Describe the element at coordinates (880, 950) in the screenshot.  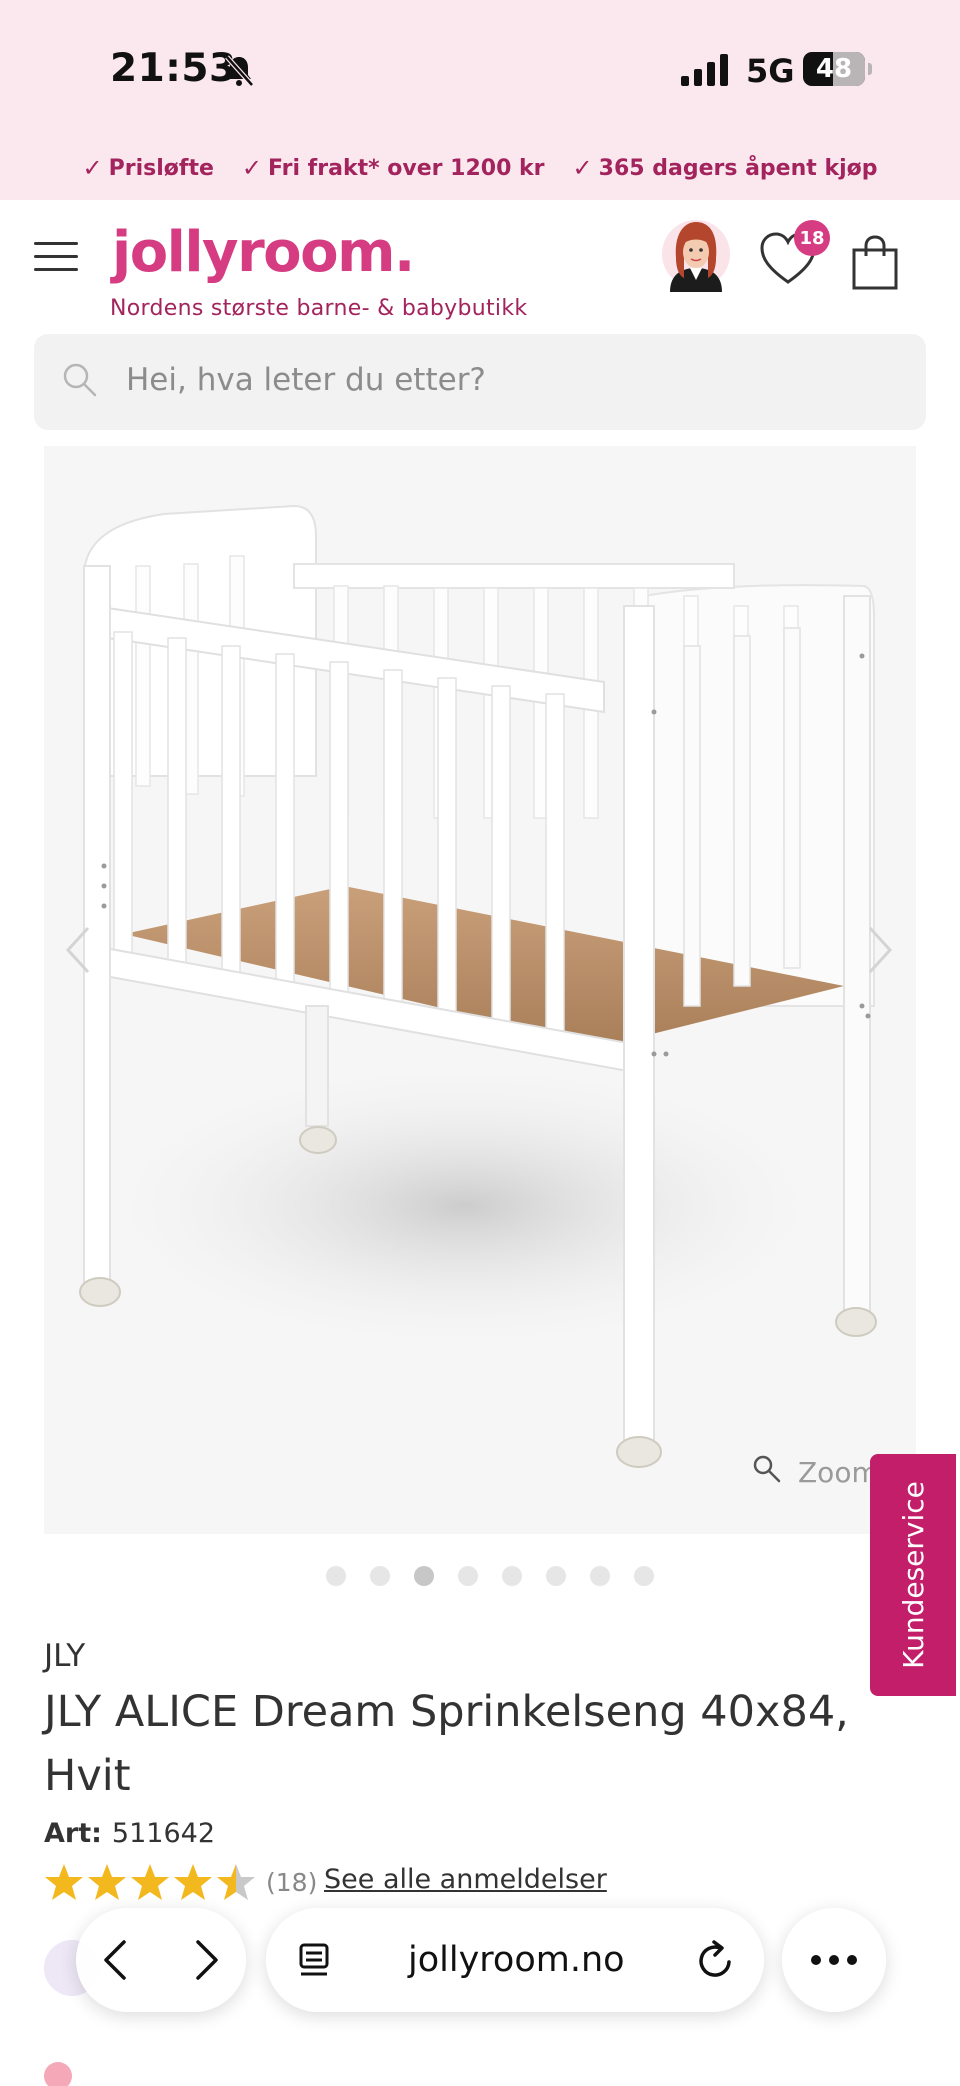
I see `gallery-next-arrow-icon` at that location.